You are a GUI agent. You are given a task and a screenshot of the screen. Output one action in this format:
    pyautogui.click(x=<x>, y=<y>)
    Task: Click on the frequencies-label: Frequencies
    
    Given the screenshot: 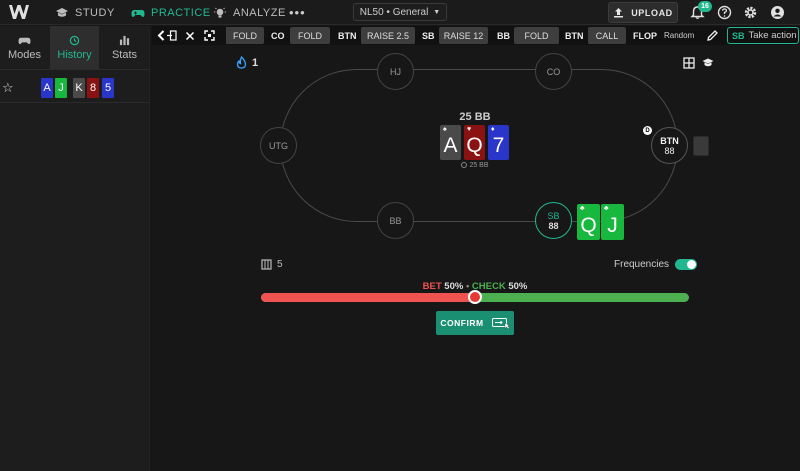 What is the action you would take?
    pyautogui.click(x=642, y=264)
    